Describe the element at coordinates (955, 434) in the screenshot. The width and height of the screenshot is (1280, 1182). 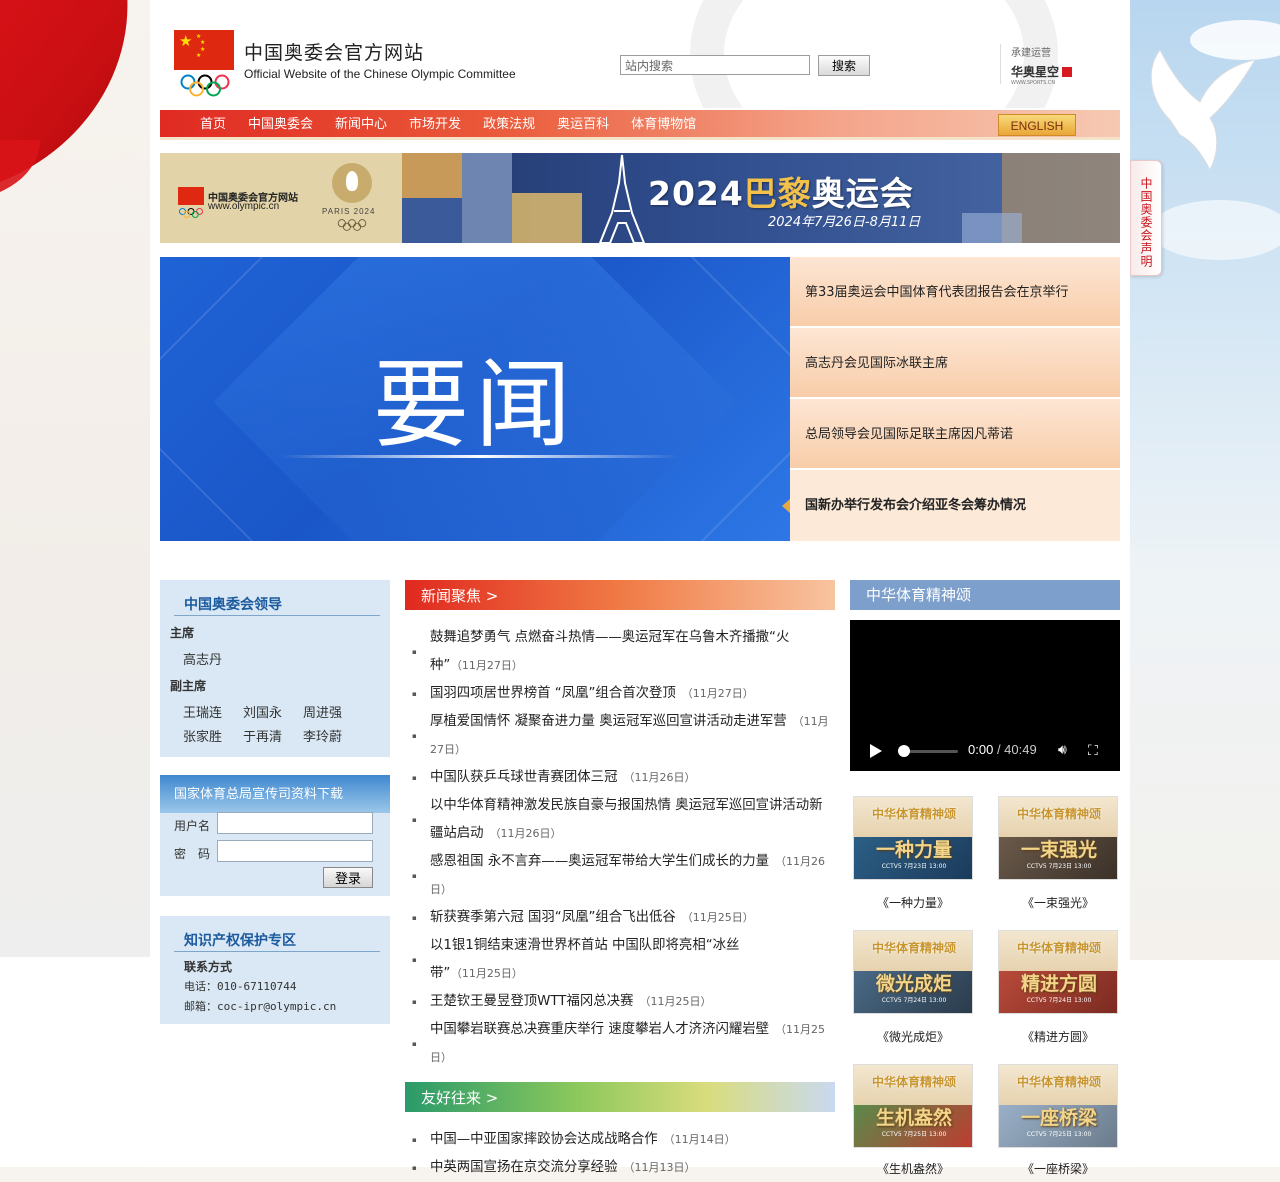
I see `headline-item: 总局领导会见国际足联主席因凡蒂诺` at that location.